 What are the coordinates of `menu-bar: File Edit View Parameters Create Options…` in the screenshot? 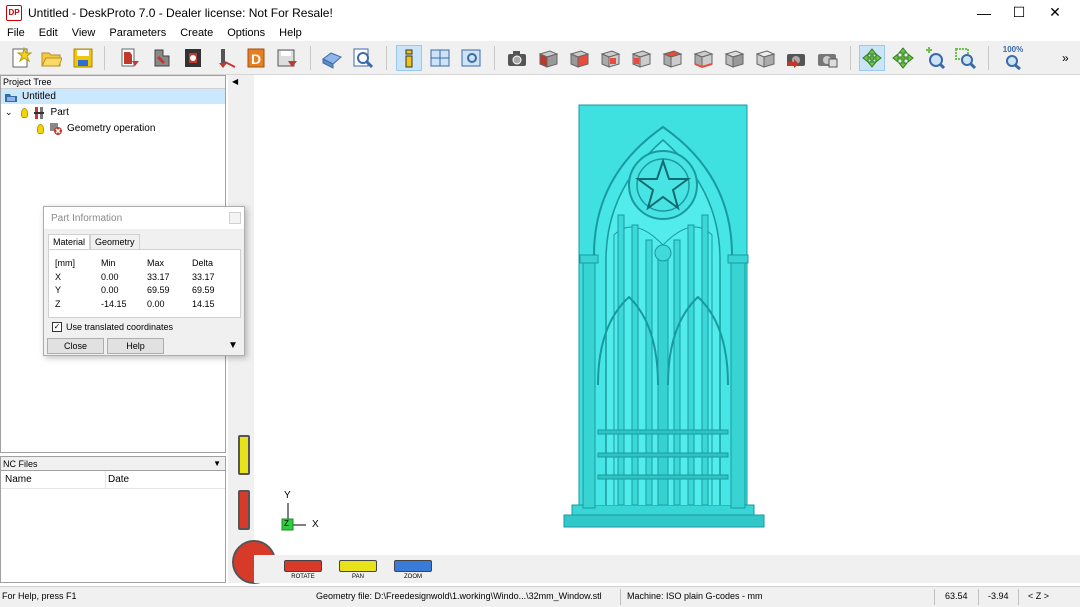 It's located at (540, 33).